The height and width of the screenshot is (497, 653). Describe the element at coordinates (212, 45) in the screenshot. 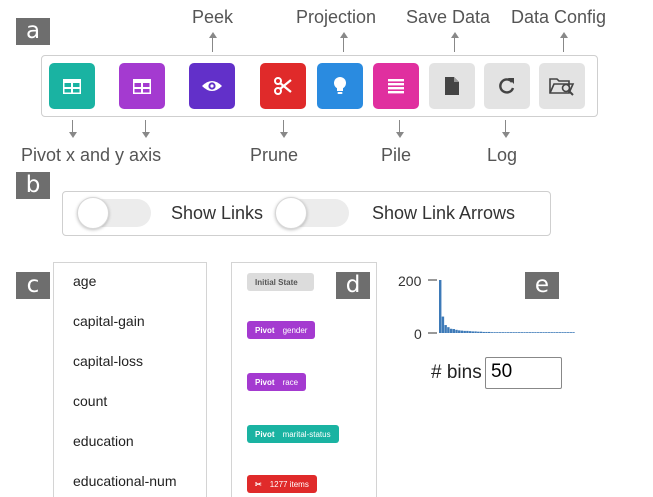

I see `line-peek` at that location.